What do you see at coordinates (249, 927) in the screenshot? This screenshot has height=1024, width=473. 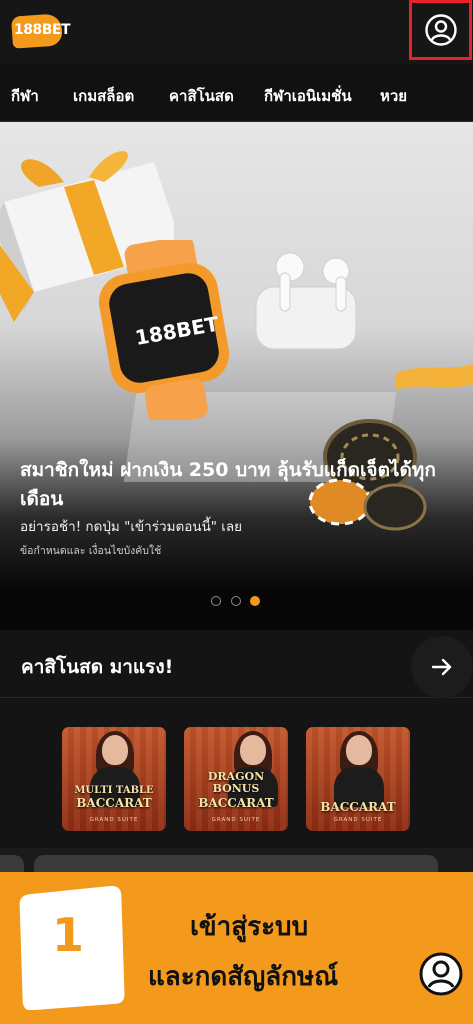 I see `instruction-line-1: เข้าสู่ระบบ` at bounding box center [249, 927].